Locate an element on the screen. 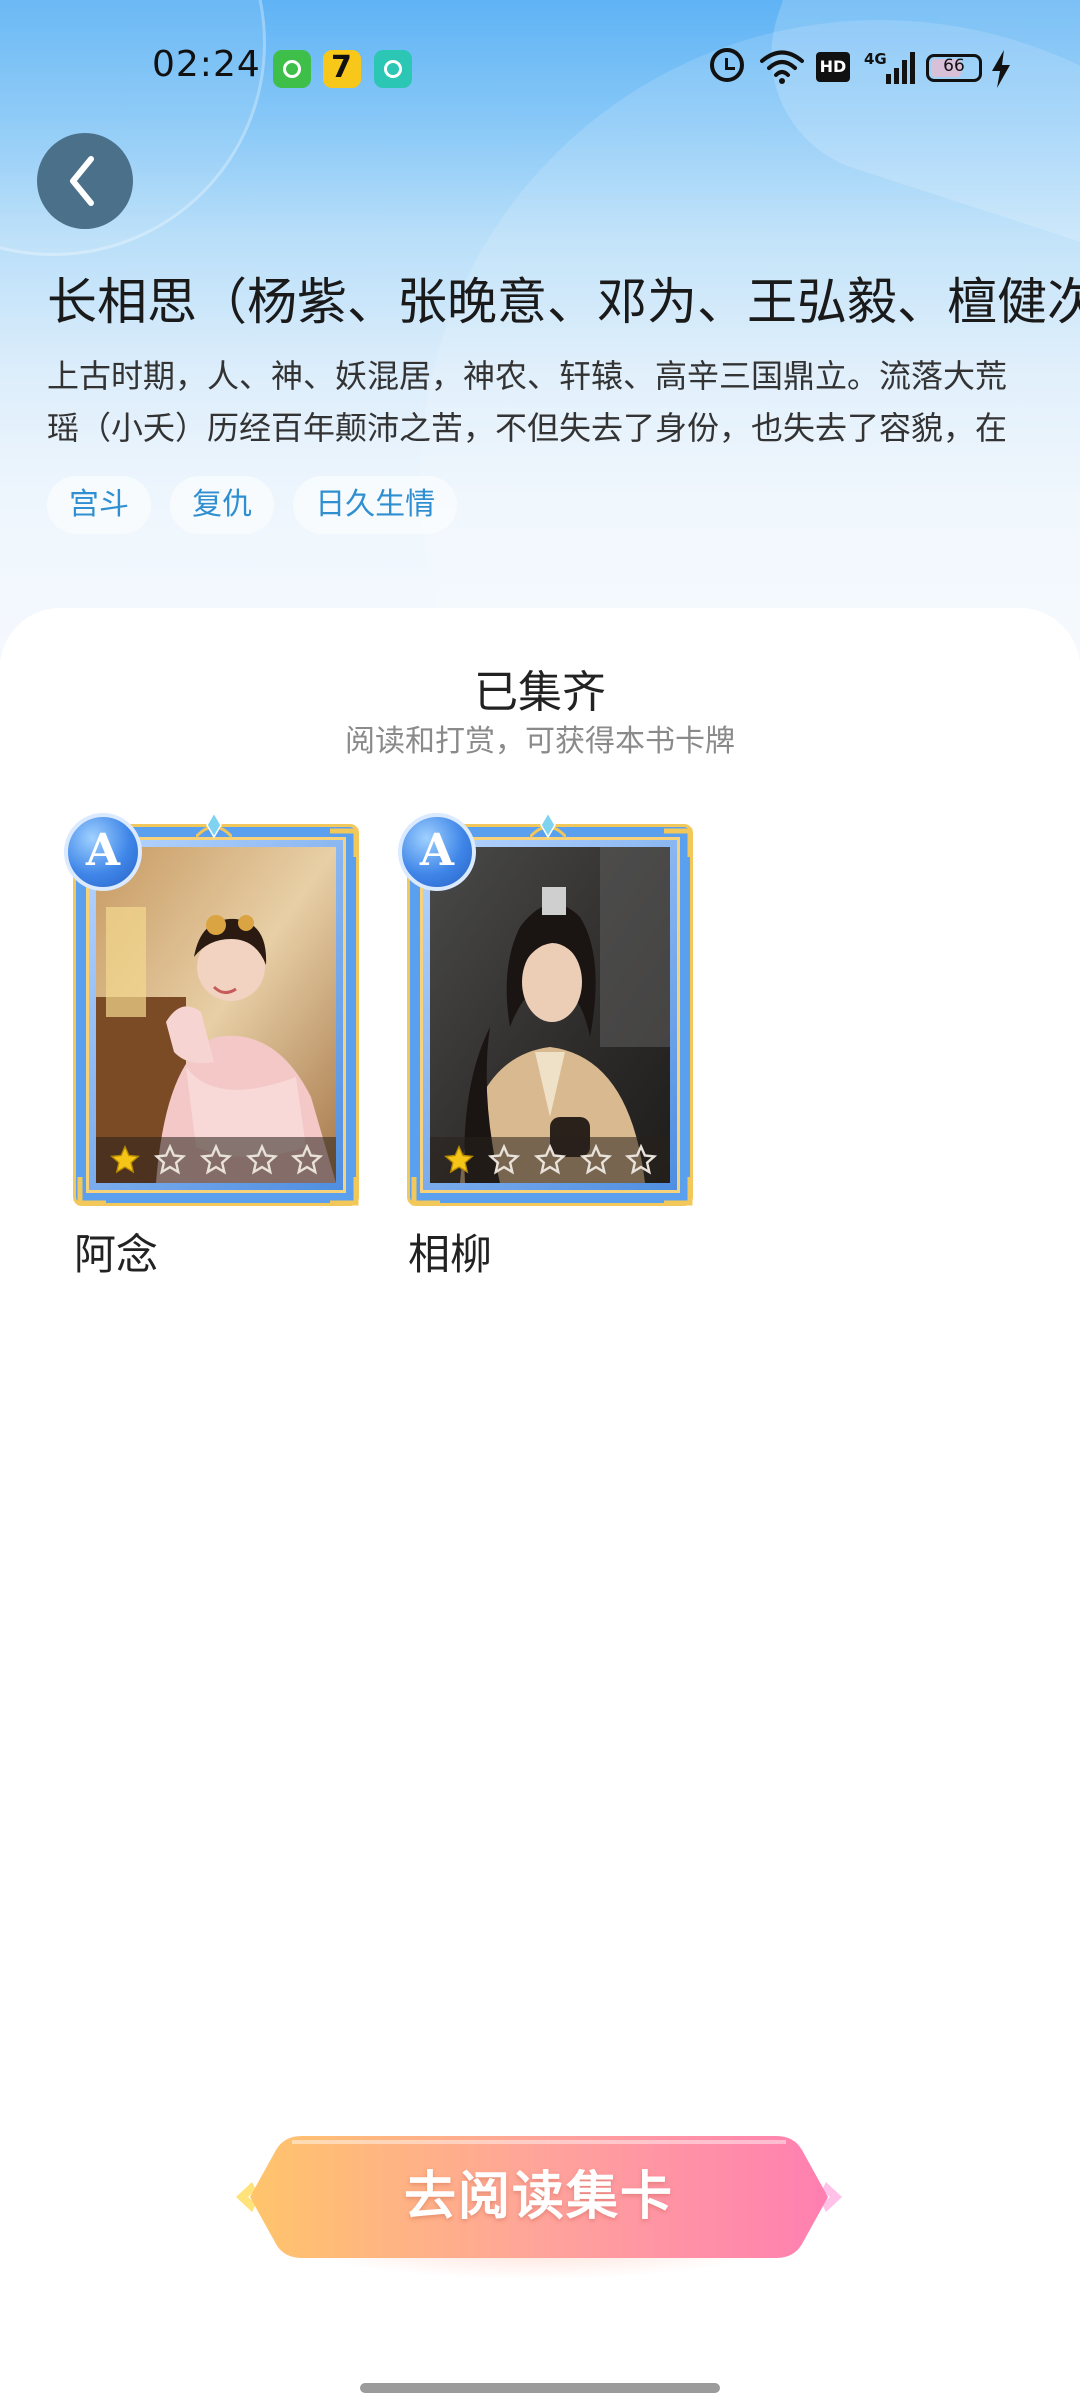 This screenshot has height=2400, width=1080. chevron-left-icon is located at coordinates (82, 181).